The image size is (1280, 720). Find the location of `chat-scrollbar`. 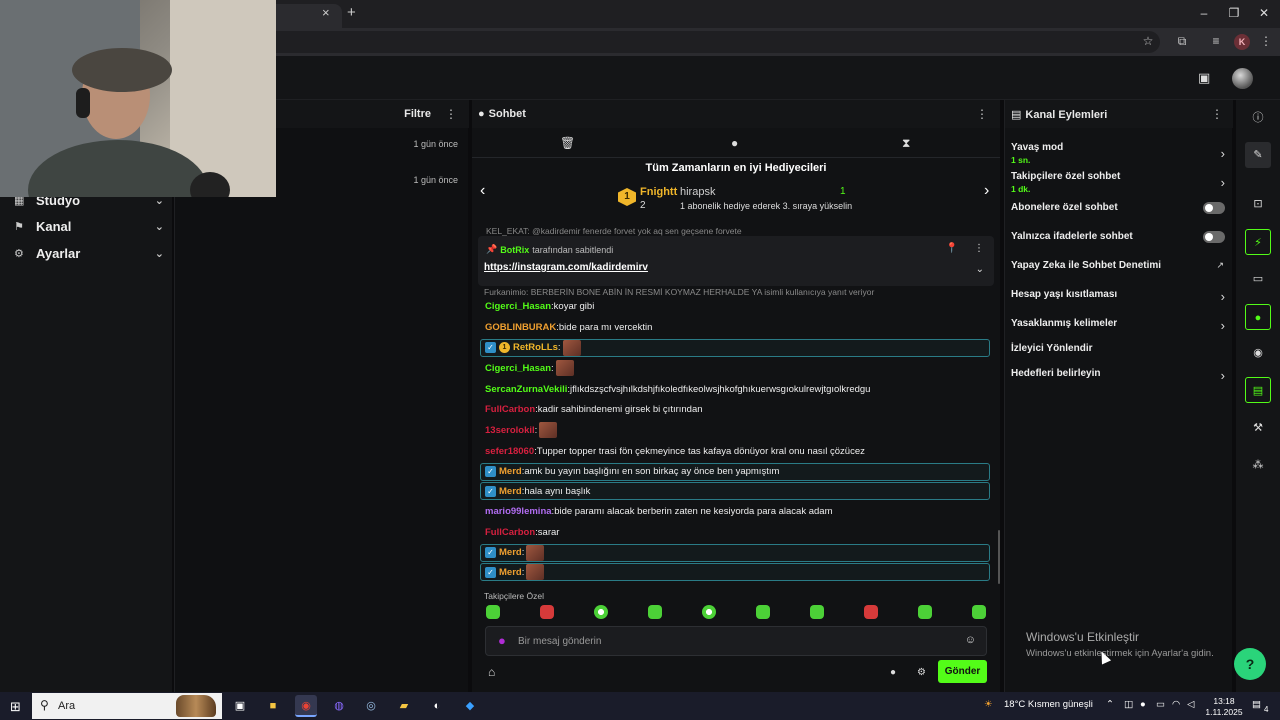

chat-scrollbar is located at coordinates (999, 557).